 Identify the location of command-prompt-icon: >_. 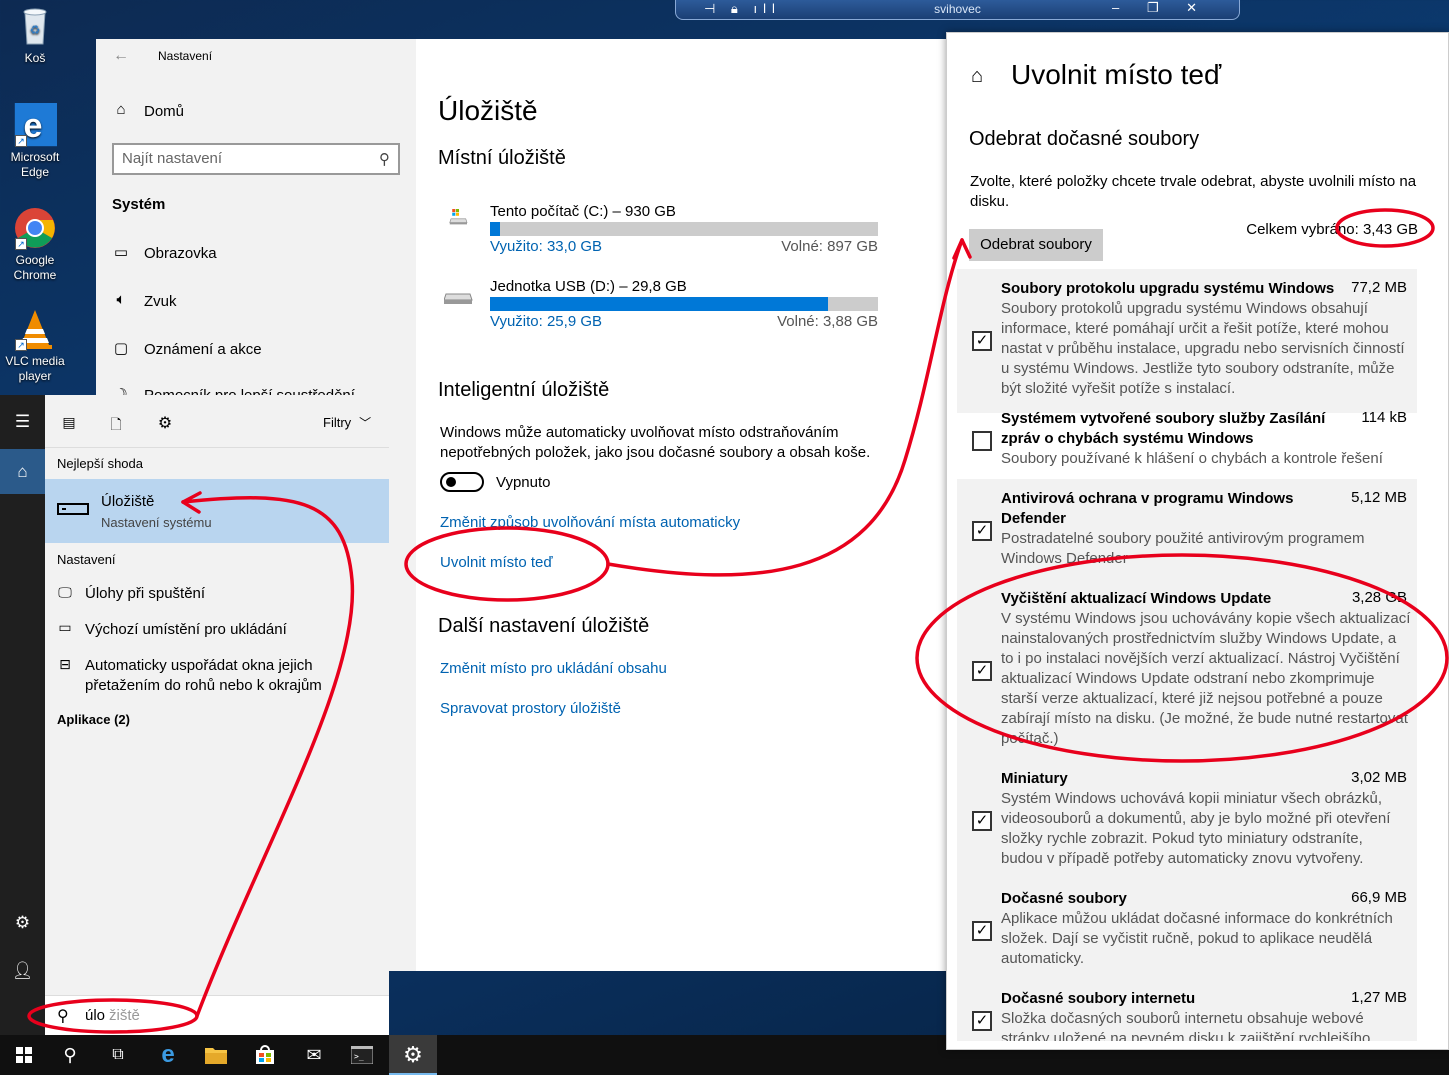
(362, 1055).